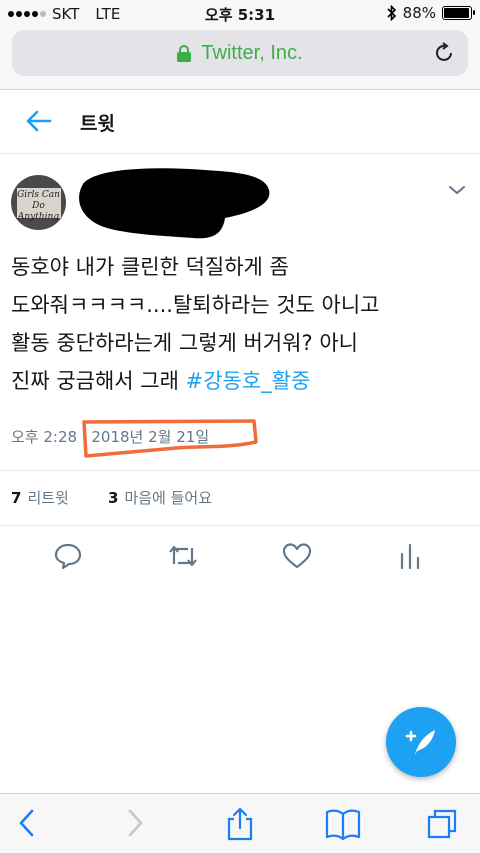 The image size is (480, 853). What do you see at coordinates (248, 381) in the screenshot?
I see `hashtag-link: #강동호_활중` at bounding box center [248, 381].